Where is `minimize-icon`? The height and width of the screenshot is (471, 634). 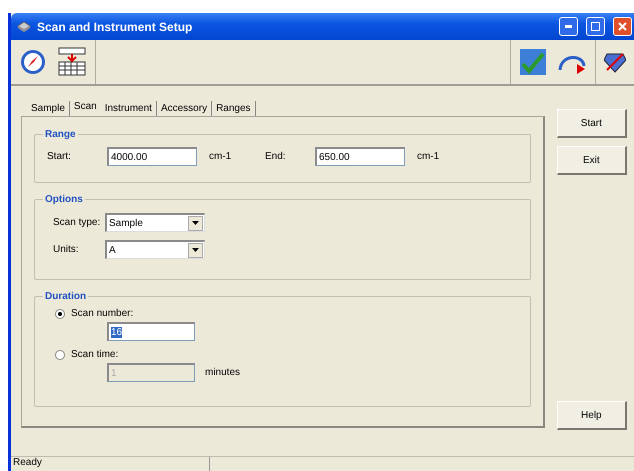
minimize-icon is located at coordinates (568, 26).